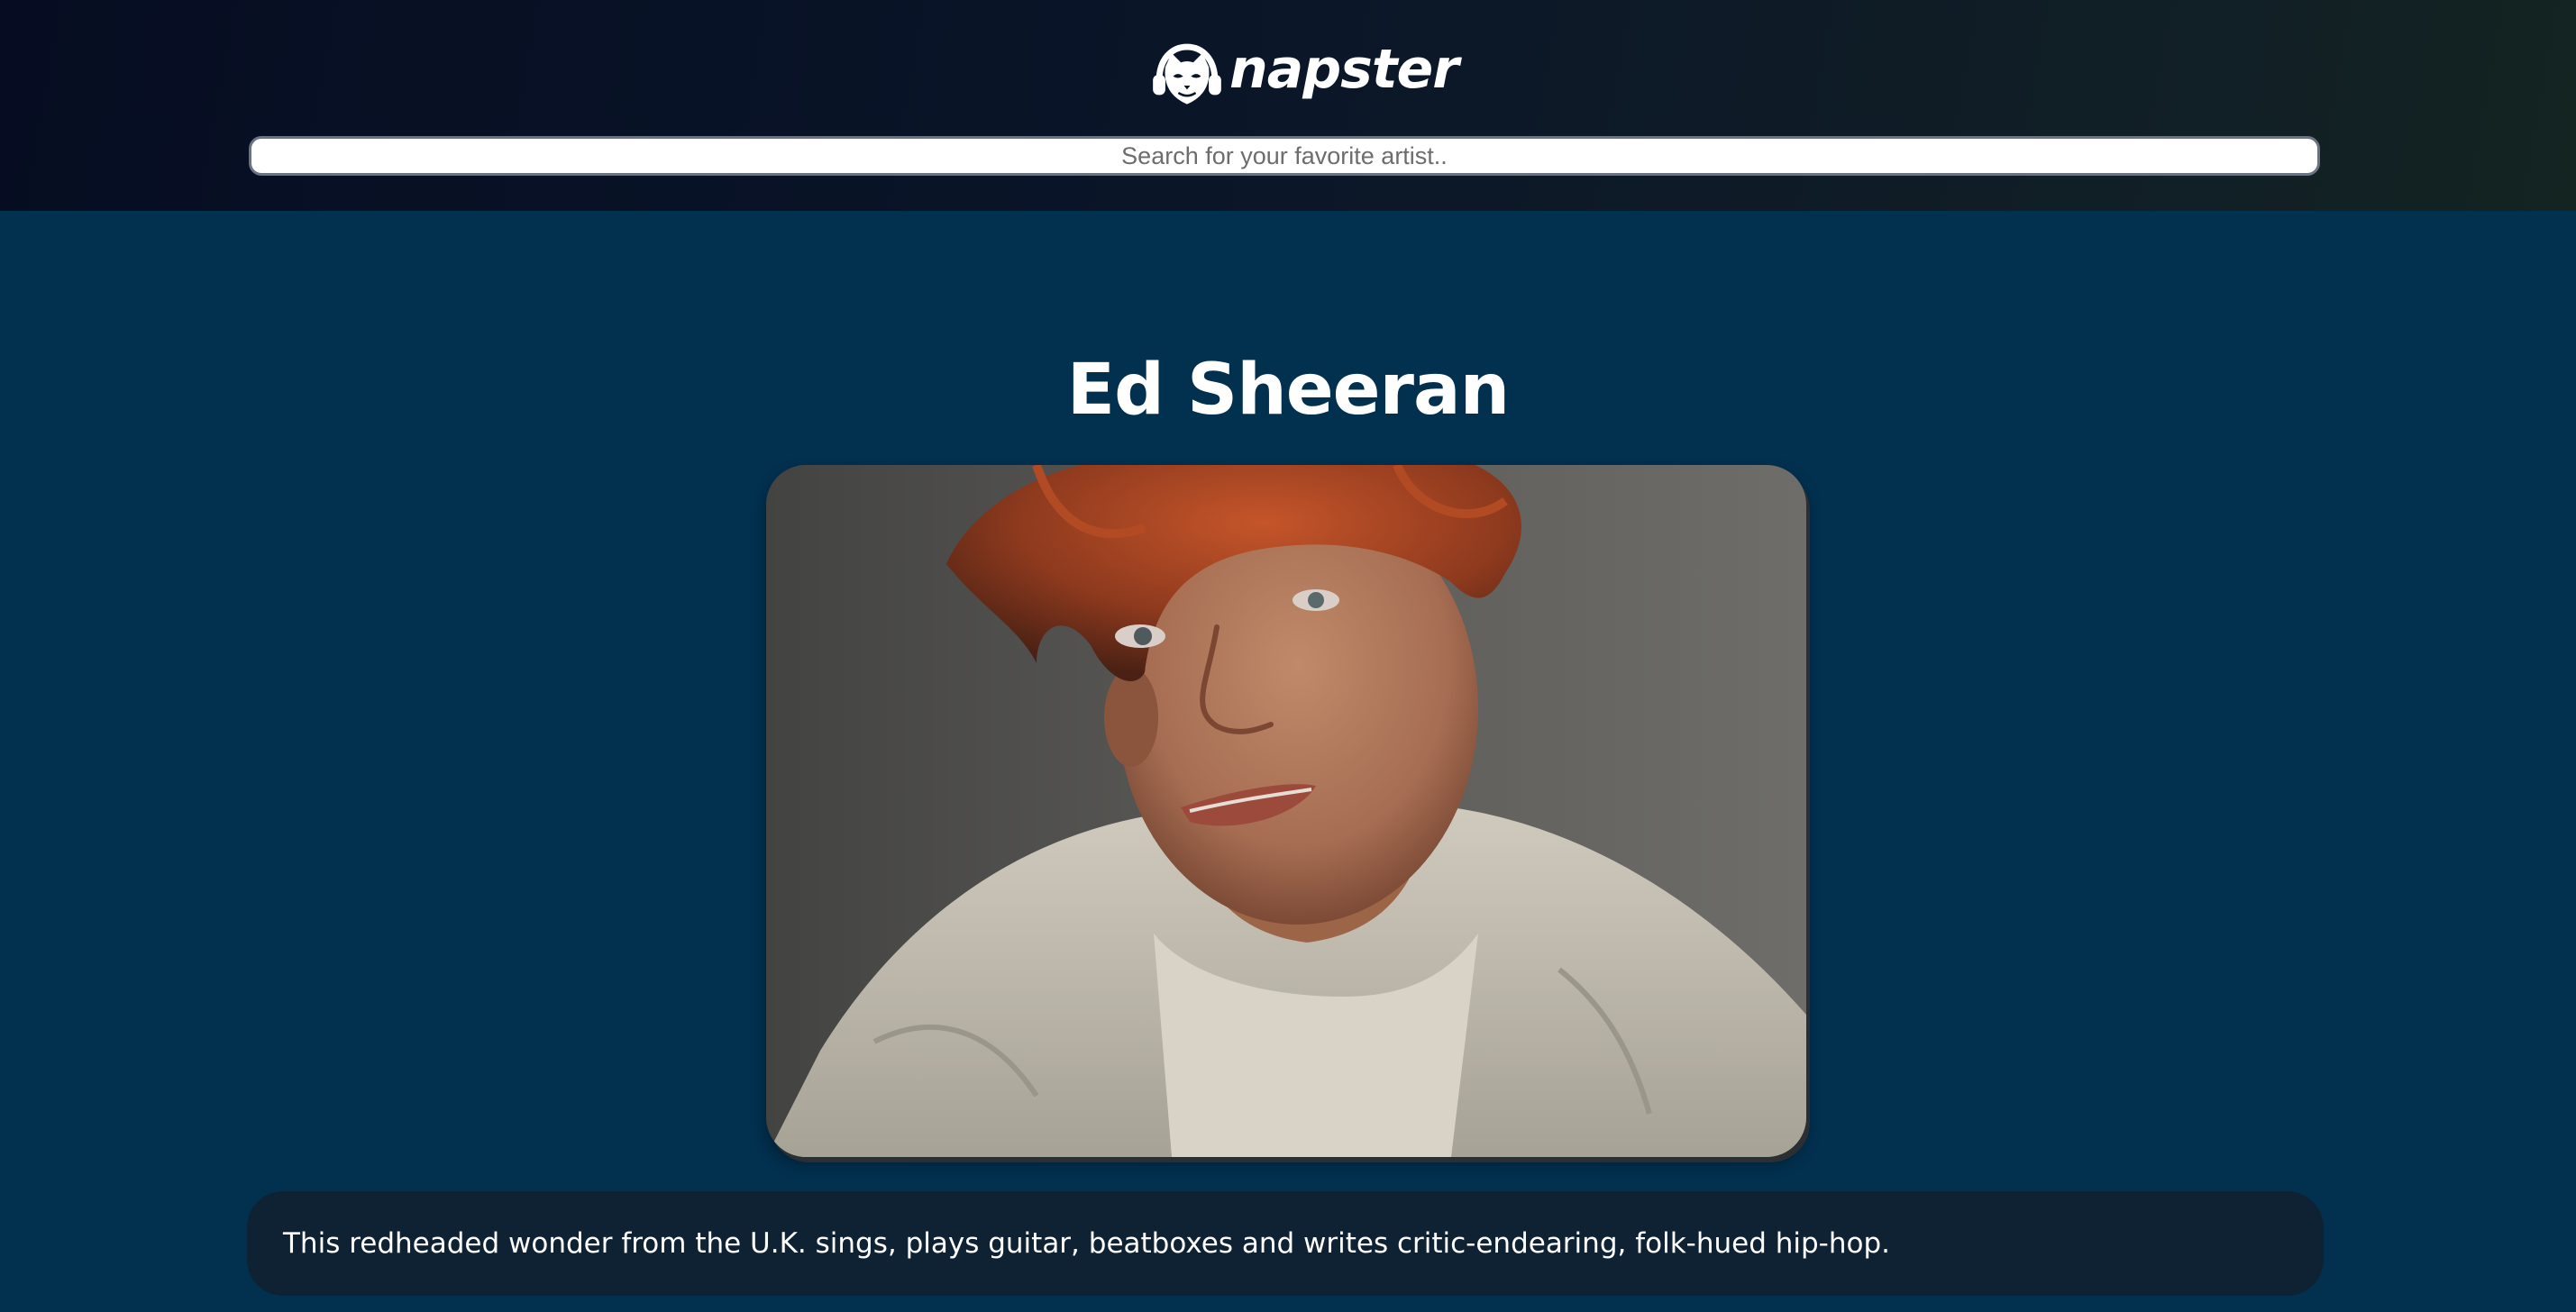 This screenshot has width=2576, height=1312. What do you see at coordinates (1344, 70) in the screenshot?
I see `napster-wordmark: napster` at bounding box center [1344, 70].